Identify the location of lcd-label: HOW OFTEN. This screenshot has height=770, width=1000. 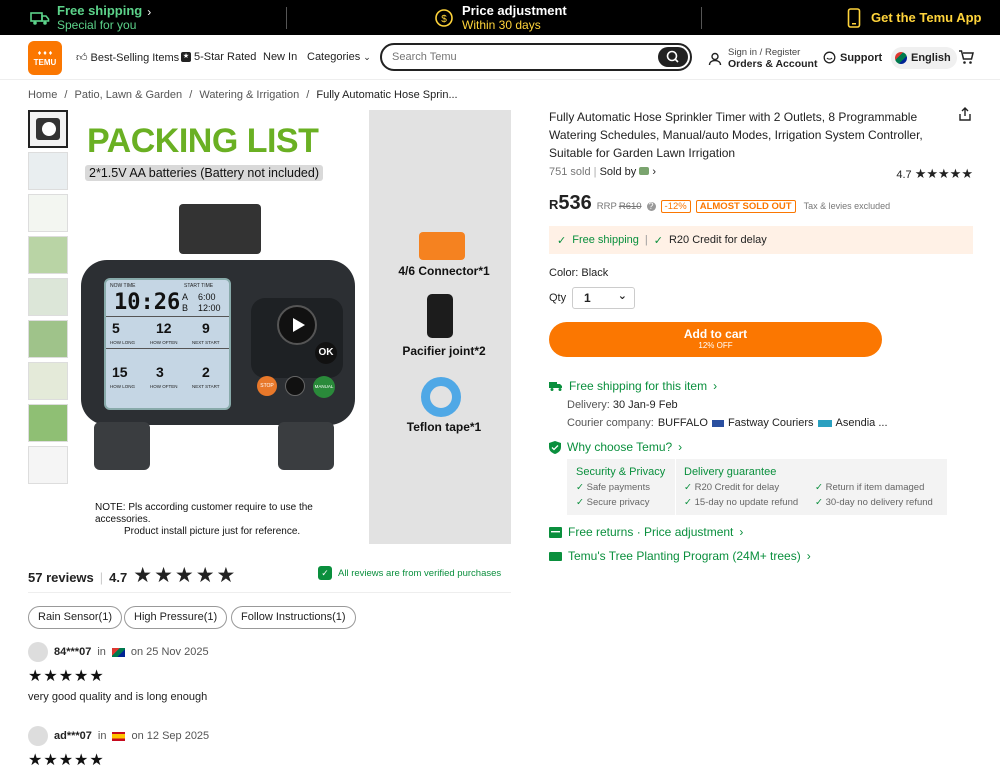
(164, 342).